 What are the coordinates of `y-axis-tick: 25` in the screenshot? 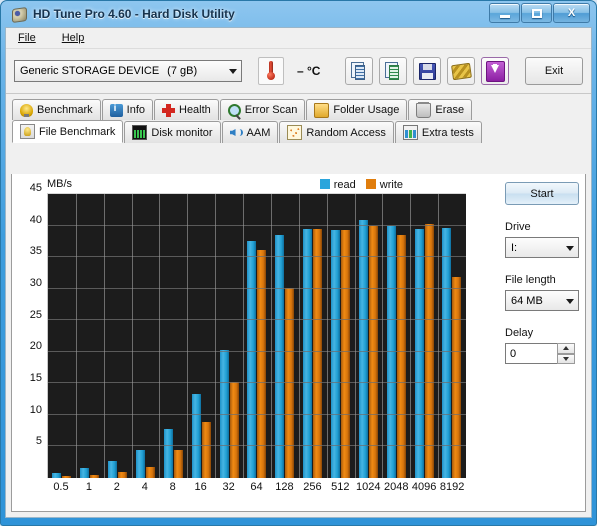 It's located at (35, 314).